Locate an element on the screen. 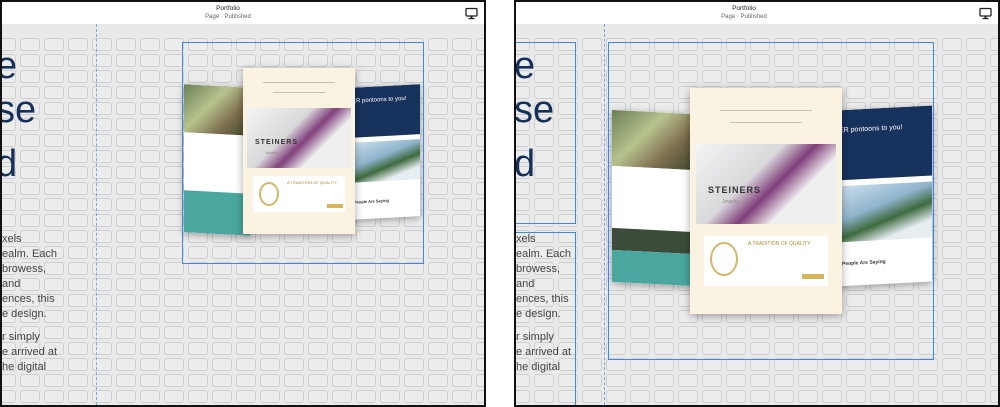  page-title: Portfolio is located at coordinates (228, 8).